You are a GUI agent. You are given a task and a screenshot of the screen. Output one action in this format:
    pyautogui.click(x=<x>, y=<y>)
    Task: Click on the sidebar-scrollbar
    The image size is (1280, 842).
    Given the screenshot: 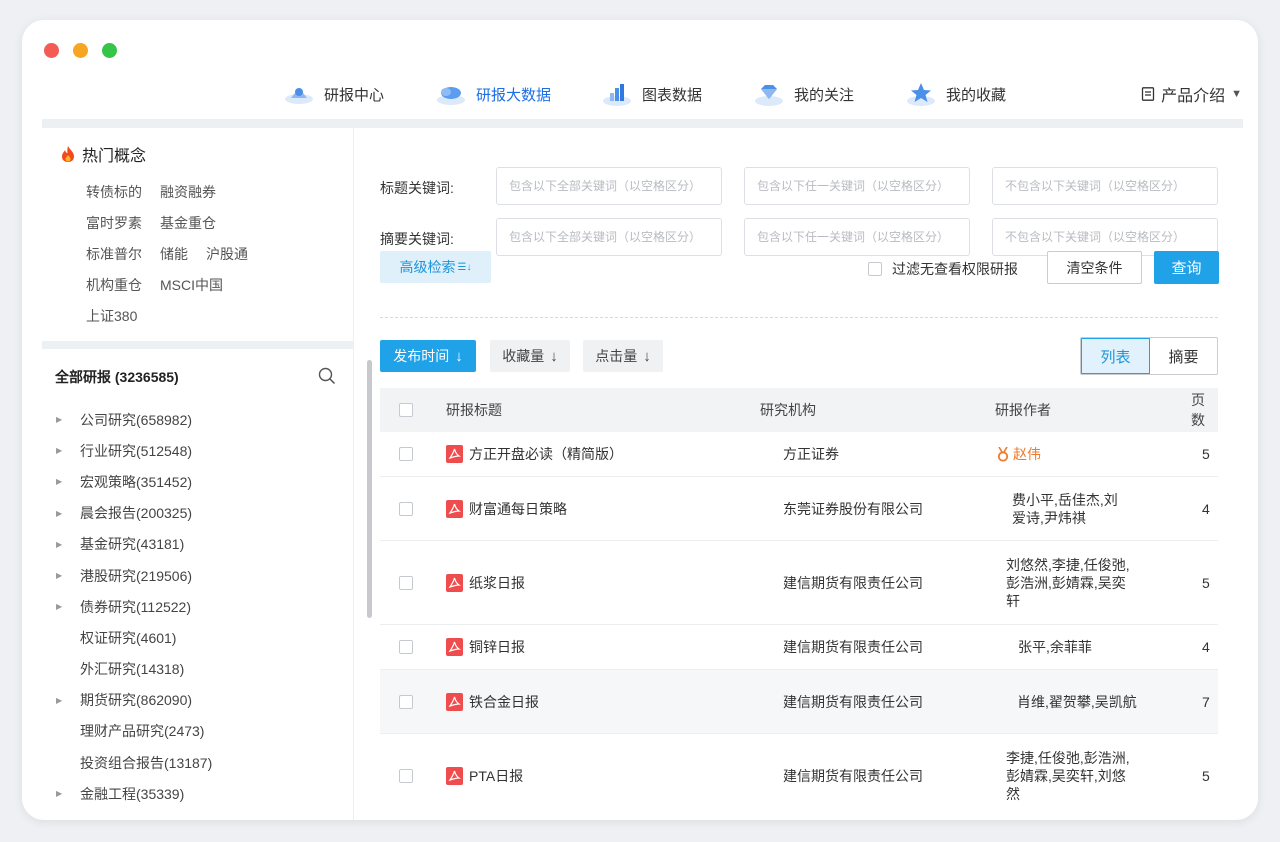 What is the action you would take?
    pyautogui.click(x=369, y=489)
    